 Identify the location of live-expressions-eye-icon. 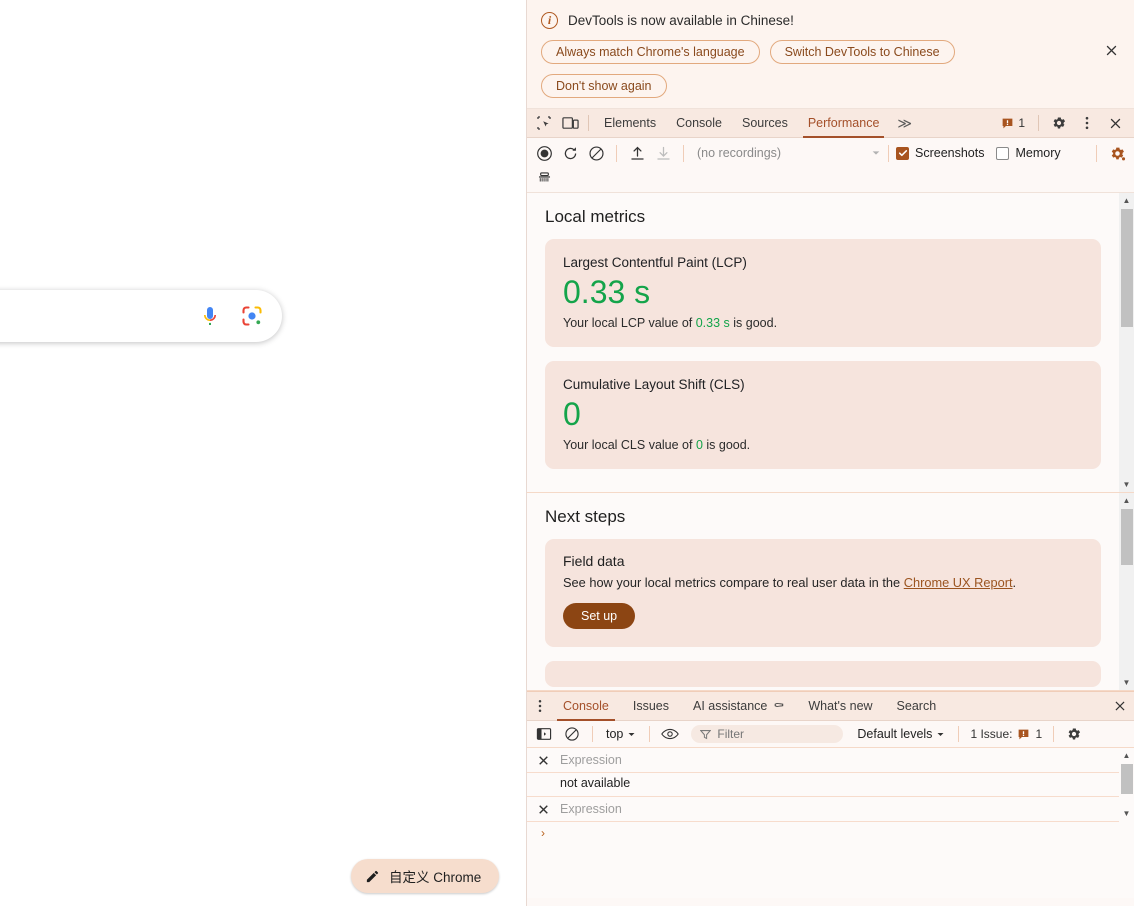
(670, 734).